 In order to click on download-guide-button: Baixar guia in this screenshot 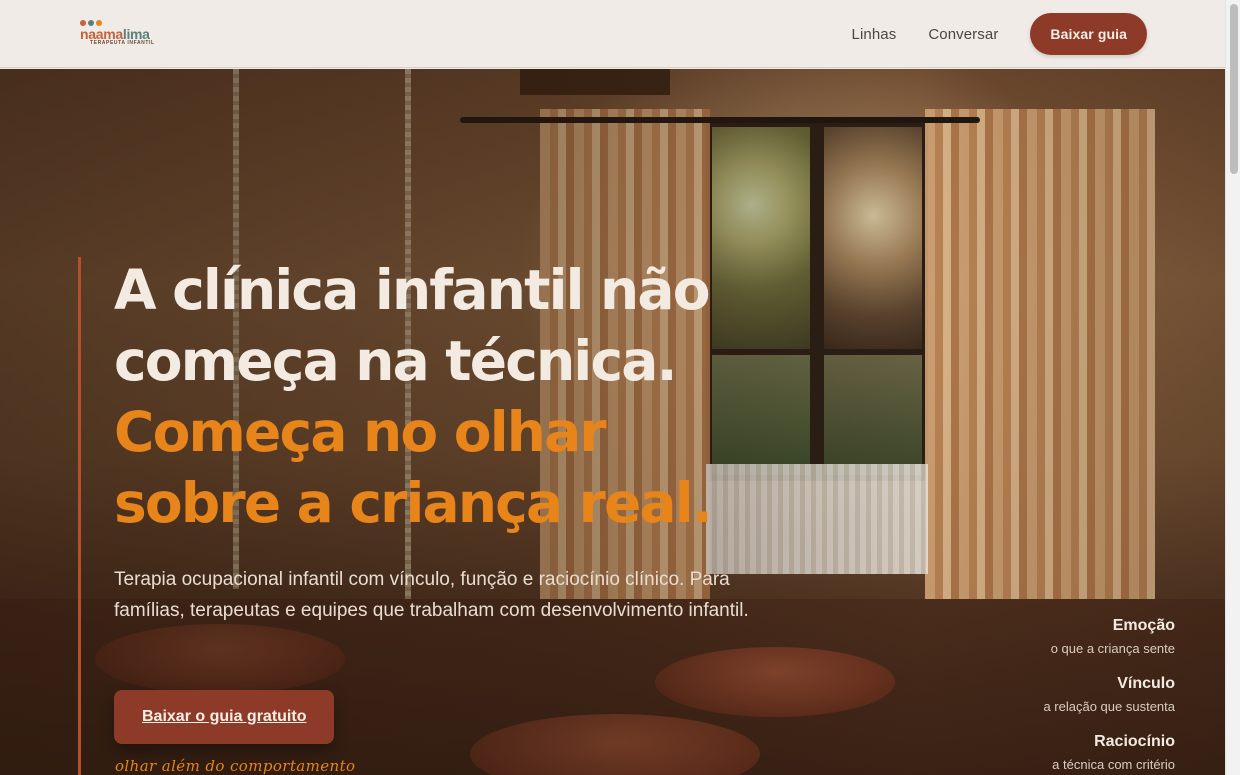, I will do `click(1088, 34)`.